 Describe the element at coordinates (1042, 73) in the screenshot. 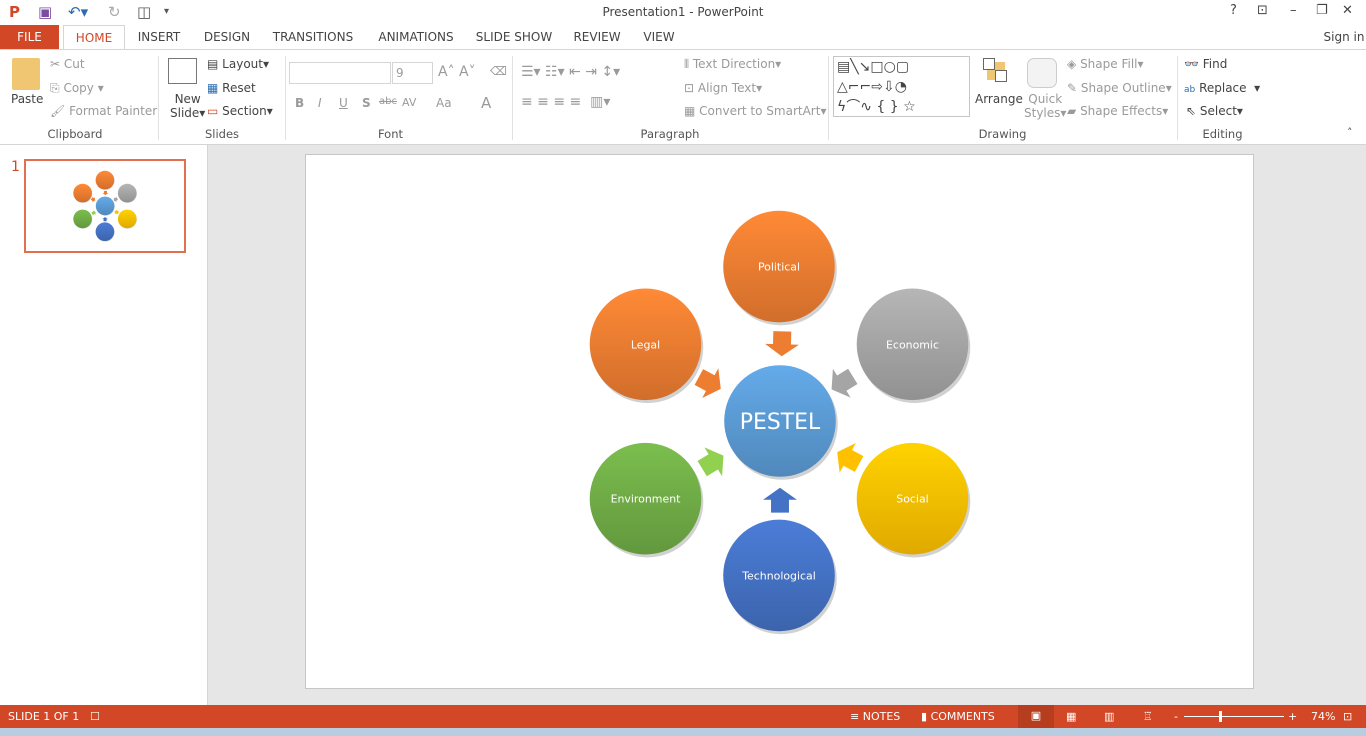

I see `quick-styles-icon` at that location.